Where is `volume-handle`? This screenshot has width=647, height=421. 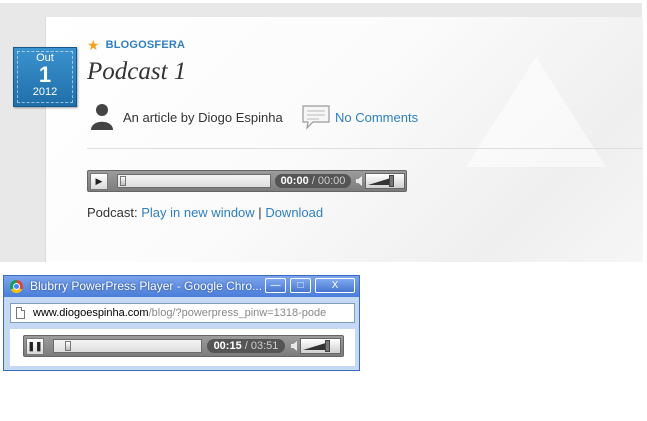 volume-handle is located at coordinates (391, 181).